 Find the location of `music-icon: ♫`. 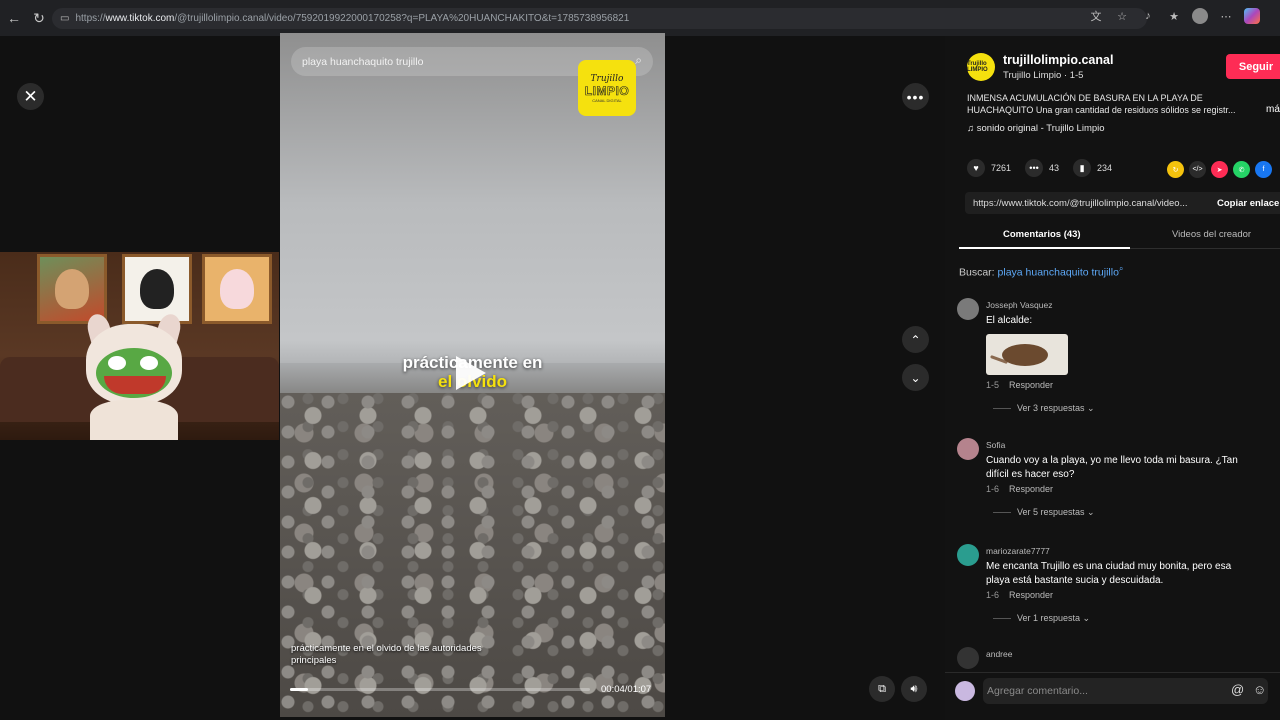

music-icon: ♫ is located at coordinates (972, 128).